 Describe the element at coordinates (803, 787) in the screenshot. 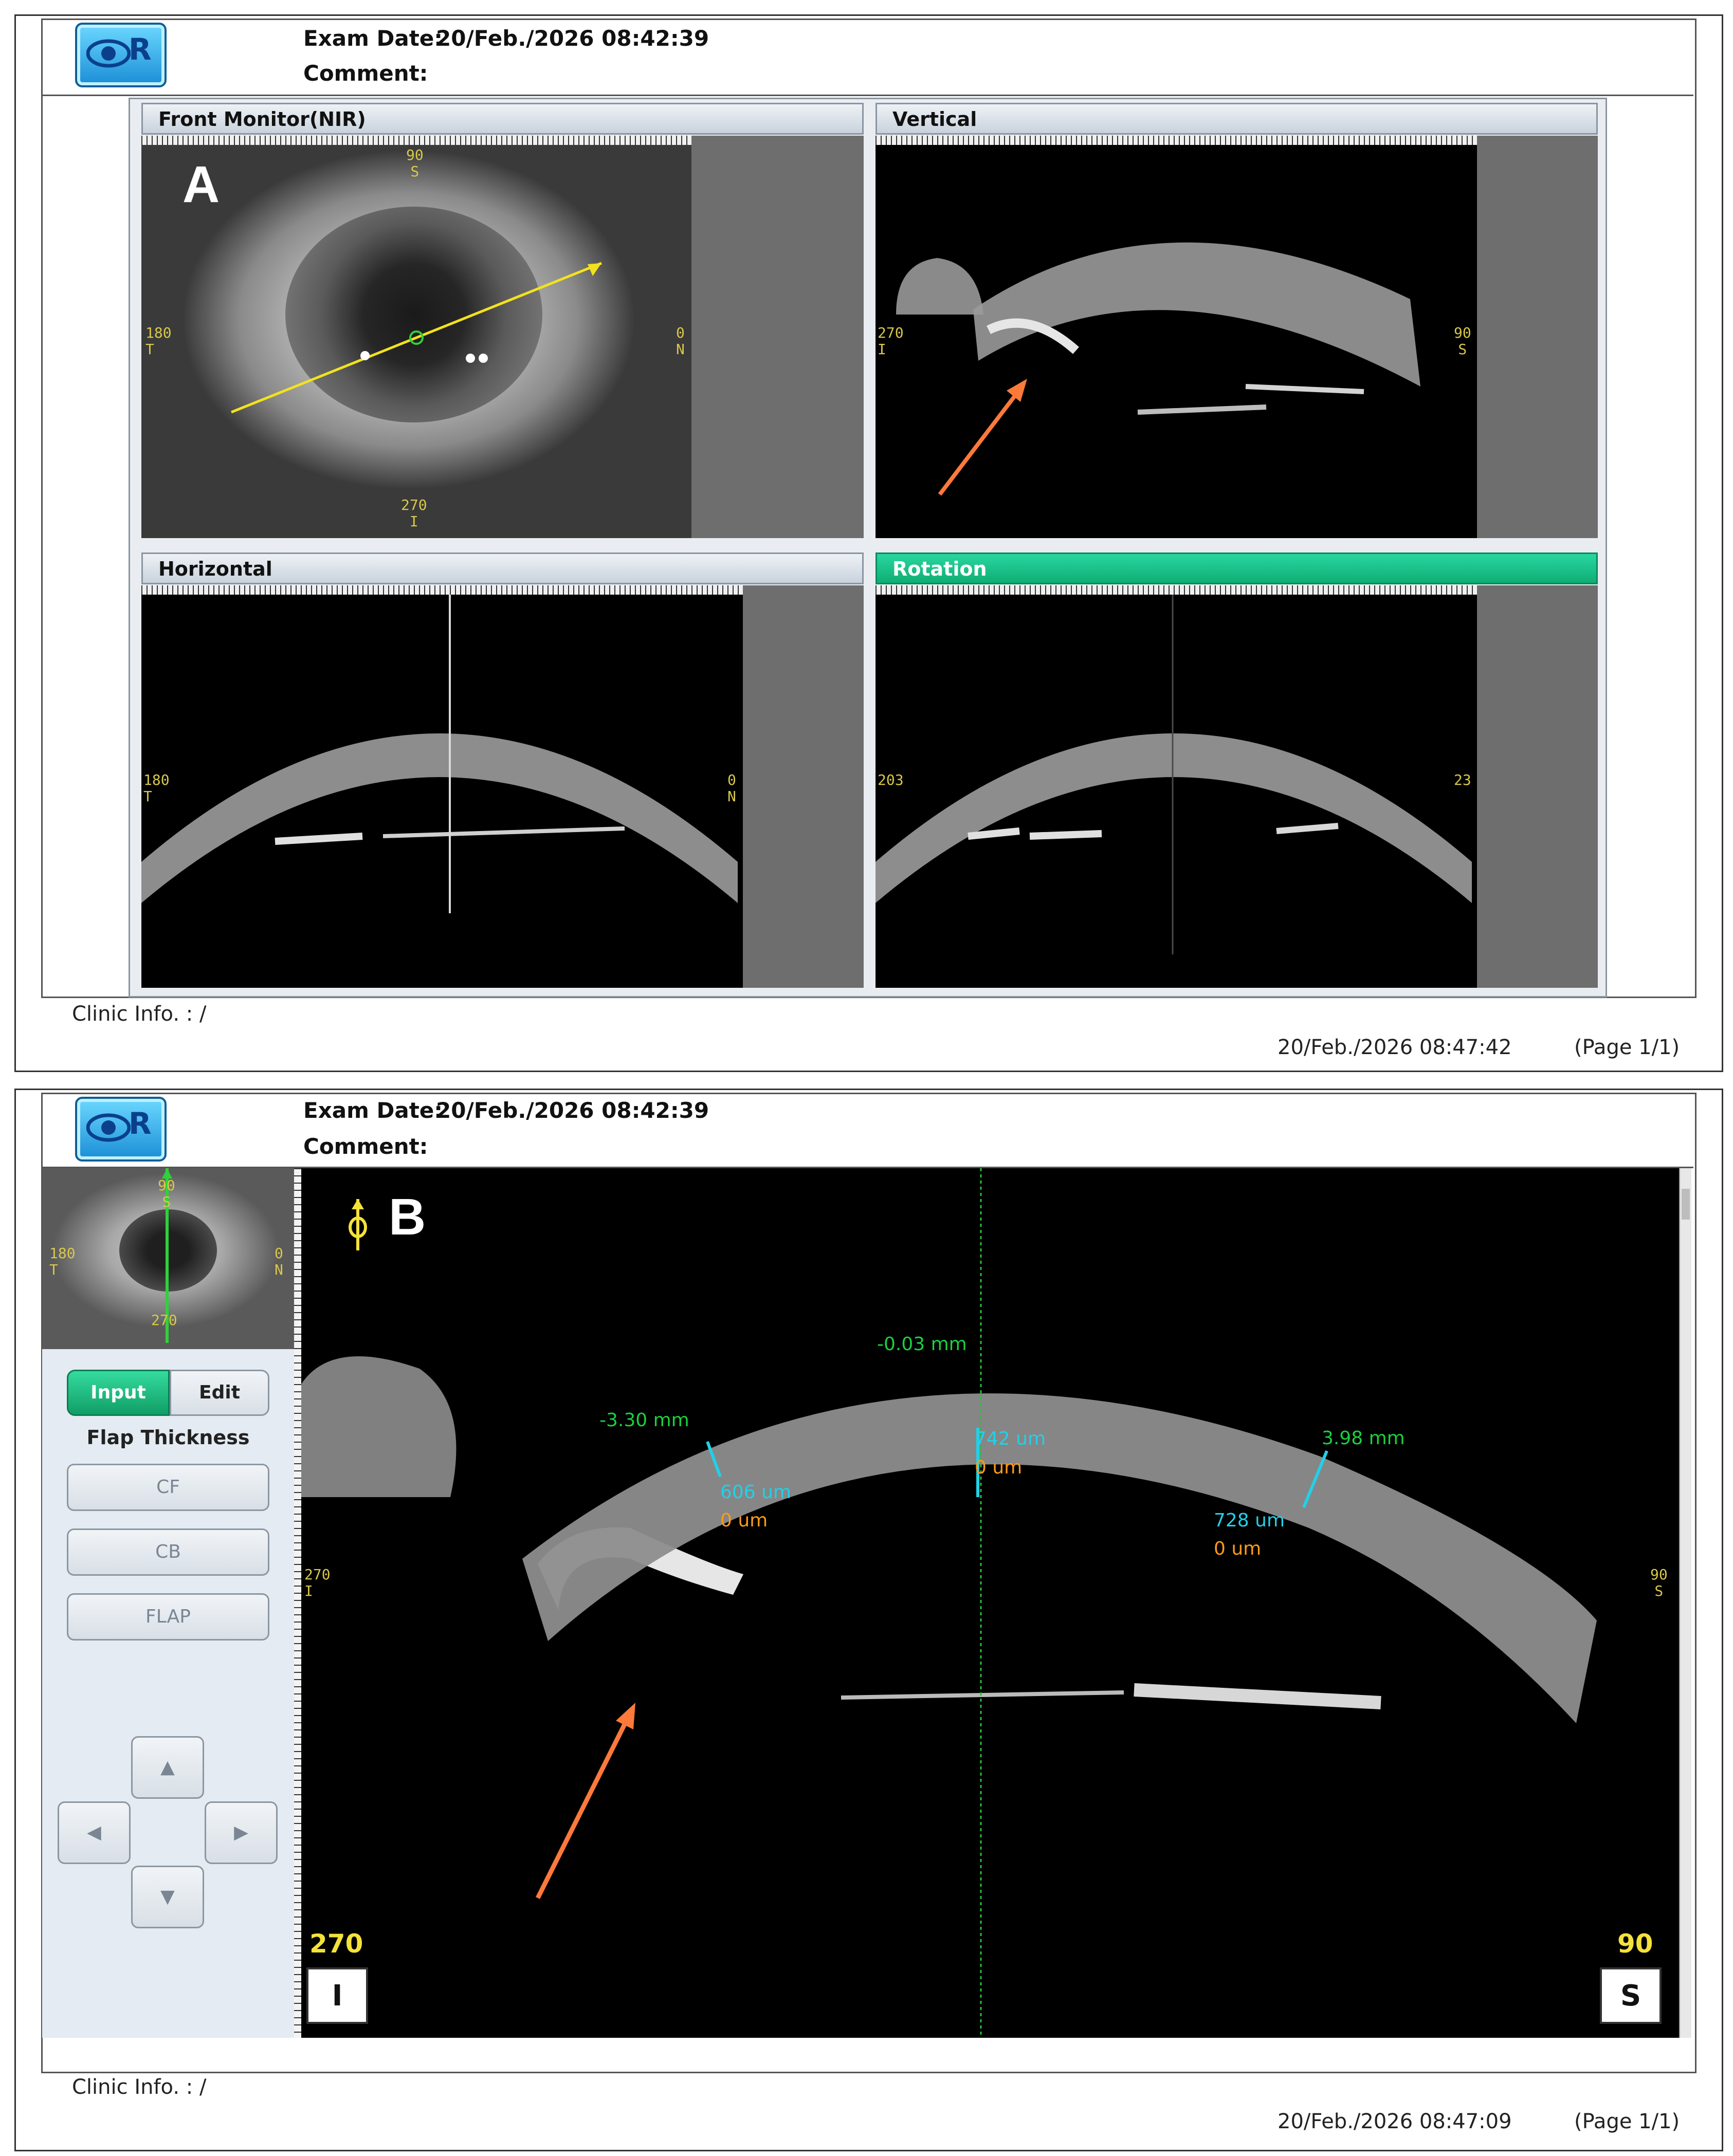

I see `horizontal-gray-margin` at that location.